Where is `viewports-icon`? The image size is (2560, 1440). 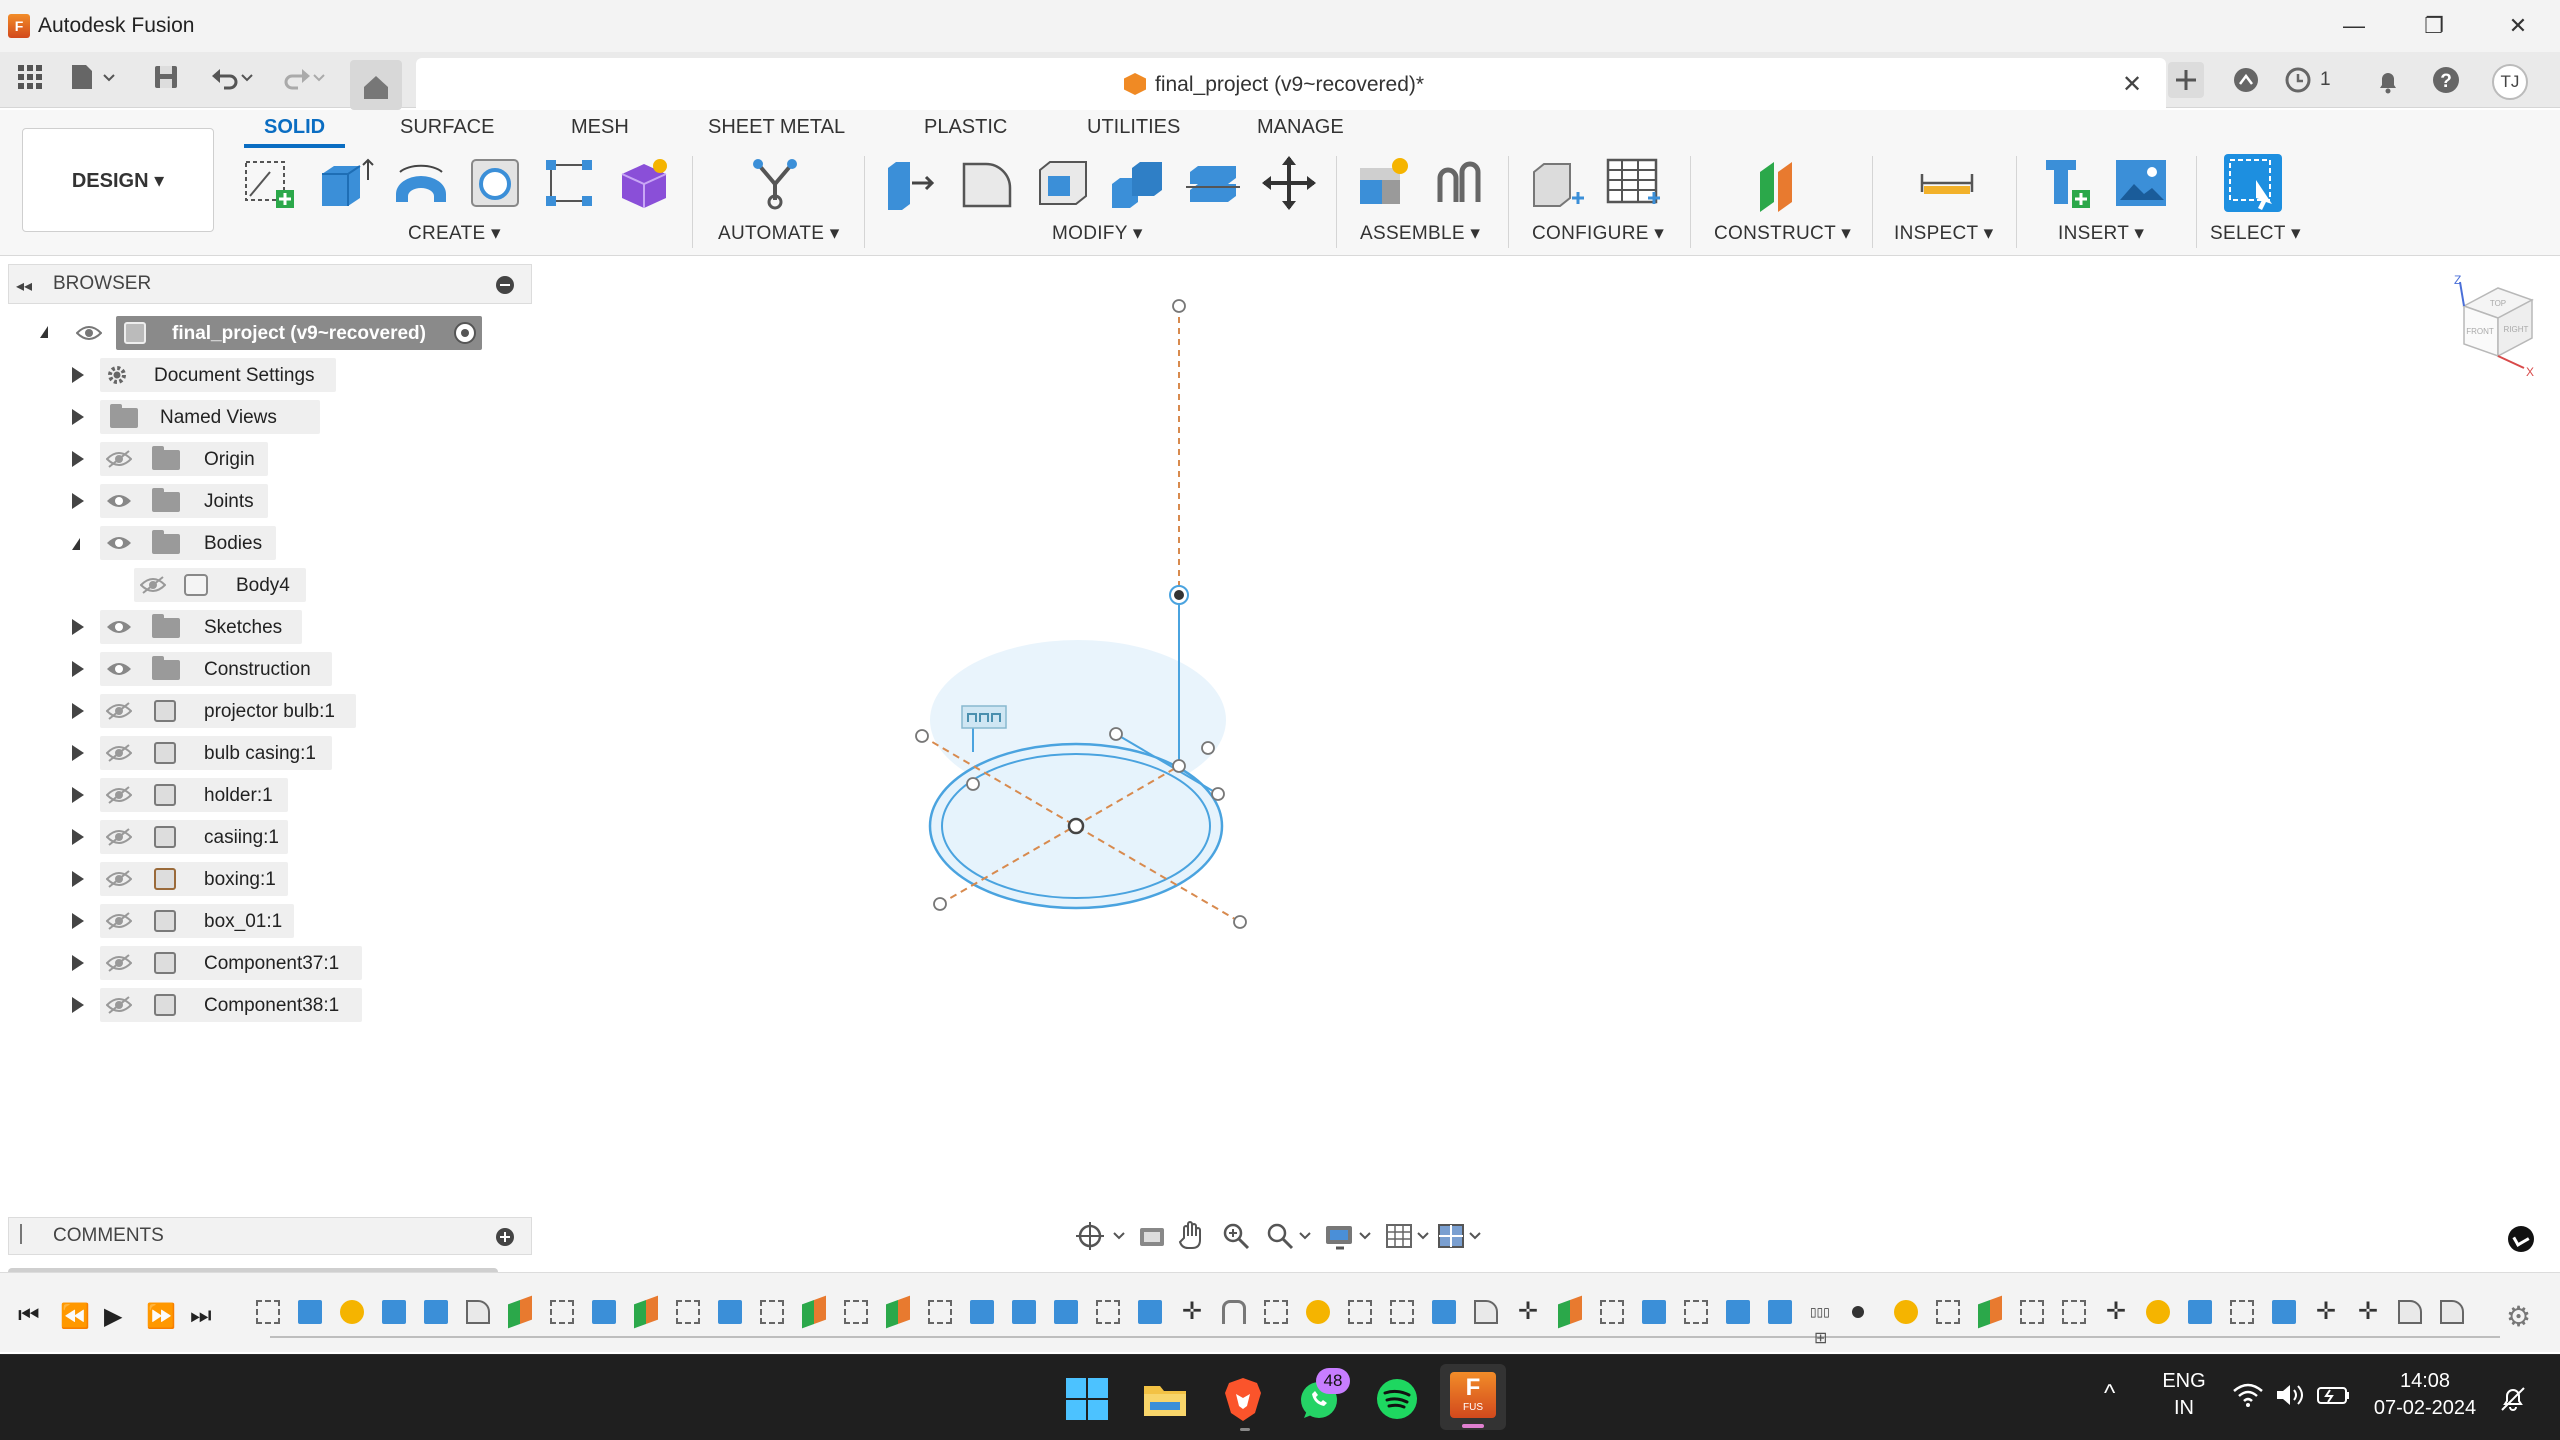
viewports-icon is located at coordinates (1461, 1236).